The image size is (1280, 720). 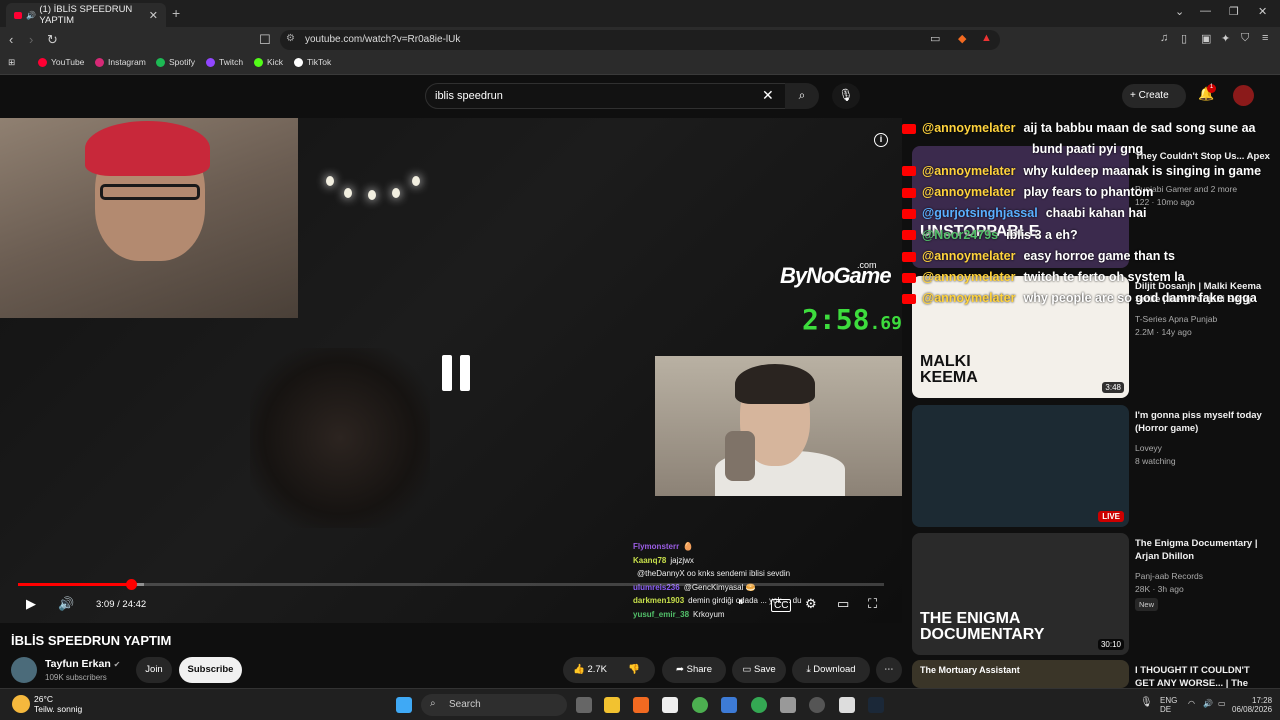 What do you see at coordinates (609, 670) in the screenshot?
I see `like-button: 👍 2.7K 👎` at bounding box center [609, 670].